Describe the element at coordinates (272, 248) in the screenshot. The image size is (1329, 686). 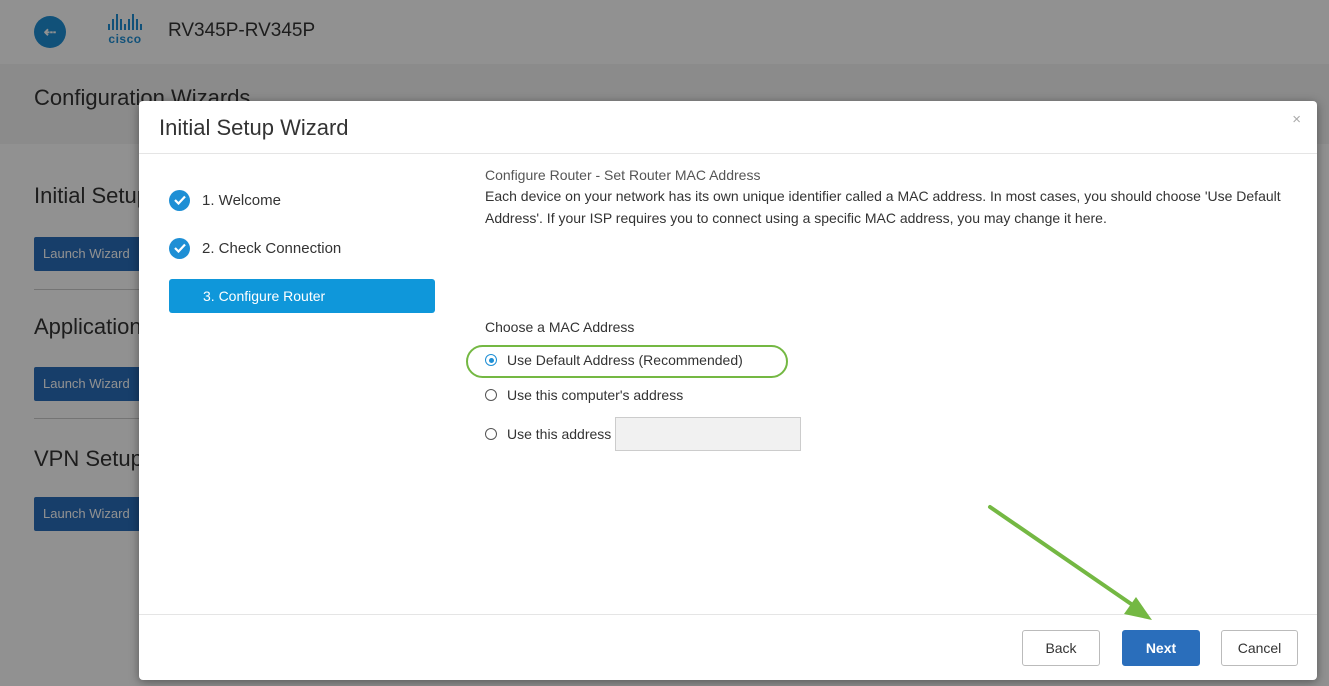
I see `step-label: 2. Check Connection` at that location.